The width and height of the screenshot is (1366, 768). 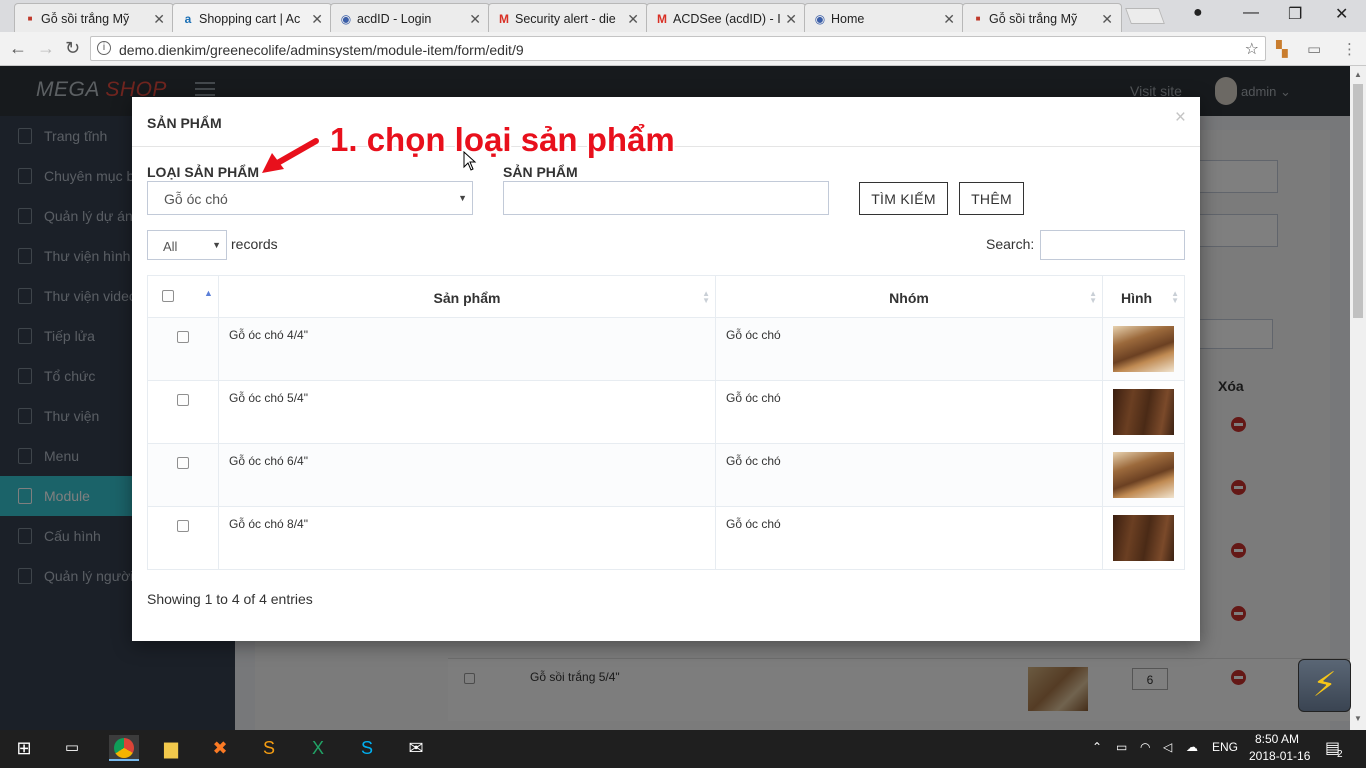 What do you see at coordinates (410, 17) in the screenshot?
I see `browser-tab: ◉ acdID - Login ✕` at bounding box center [410, 17].